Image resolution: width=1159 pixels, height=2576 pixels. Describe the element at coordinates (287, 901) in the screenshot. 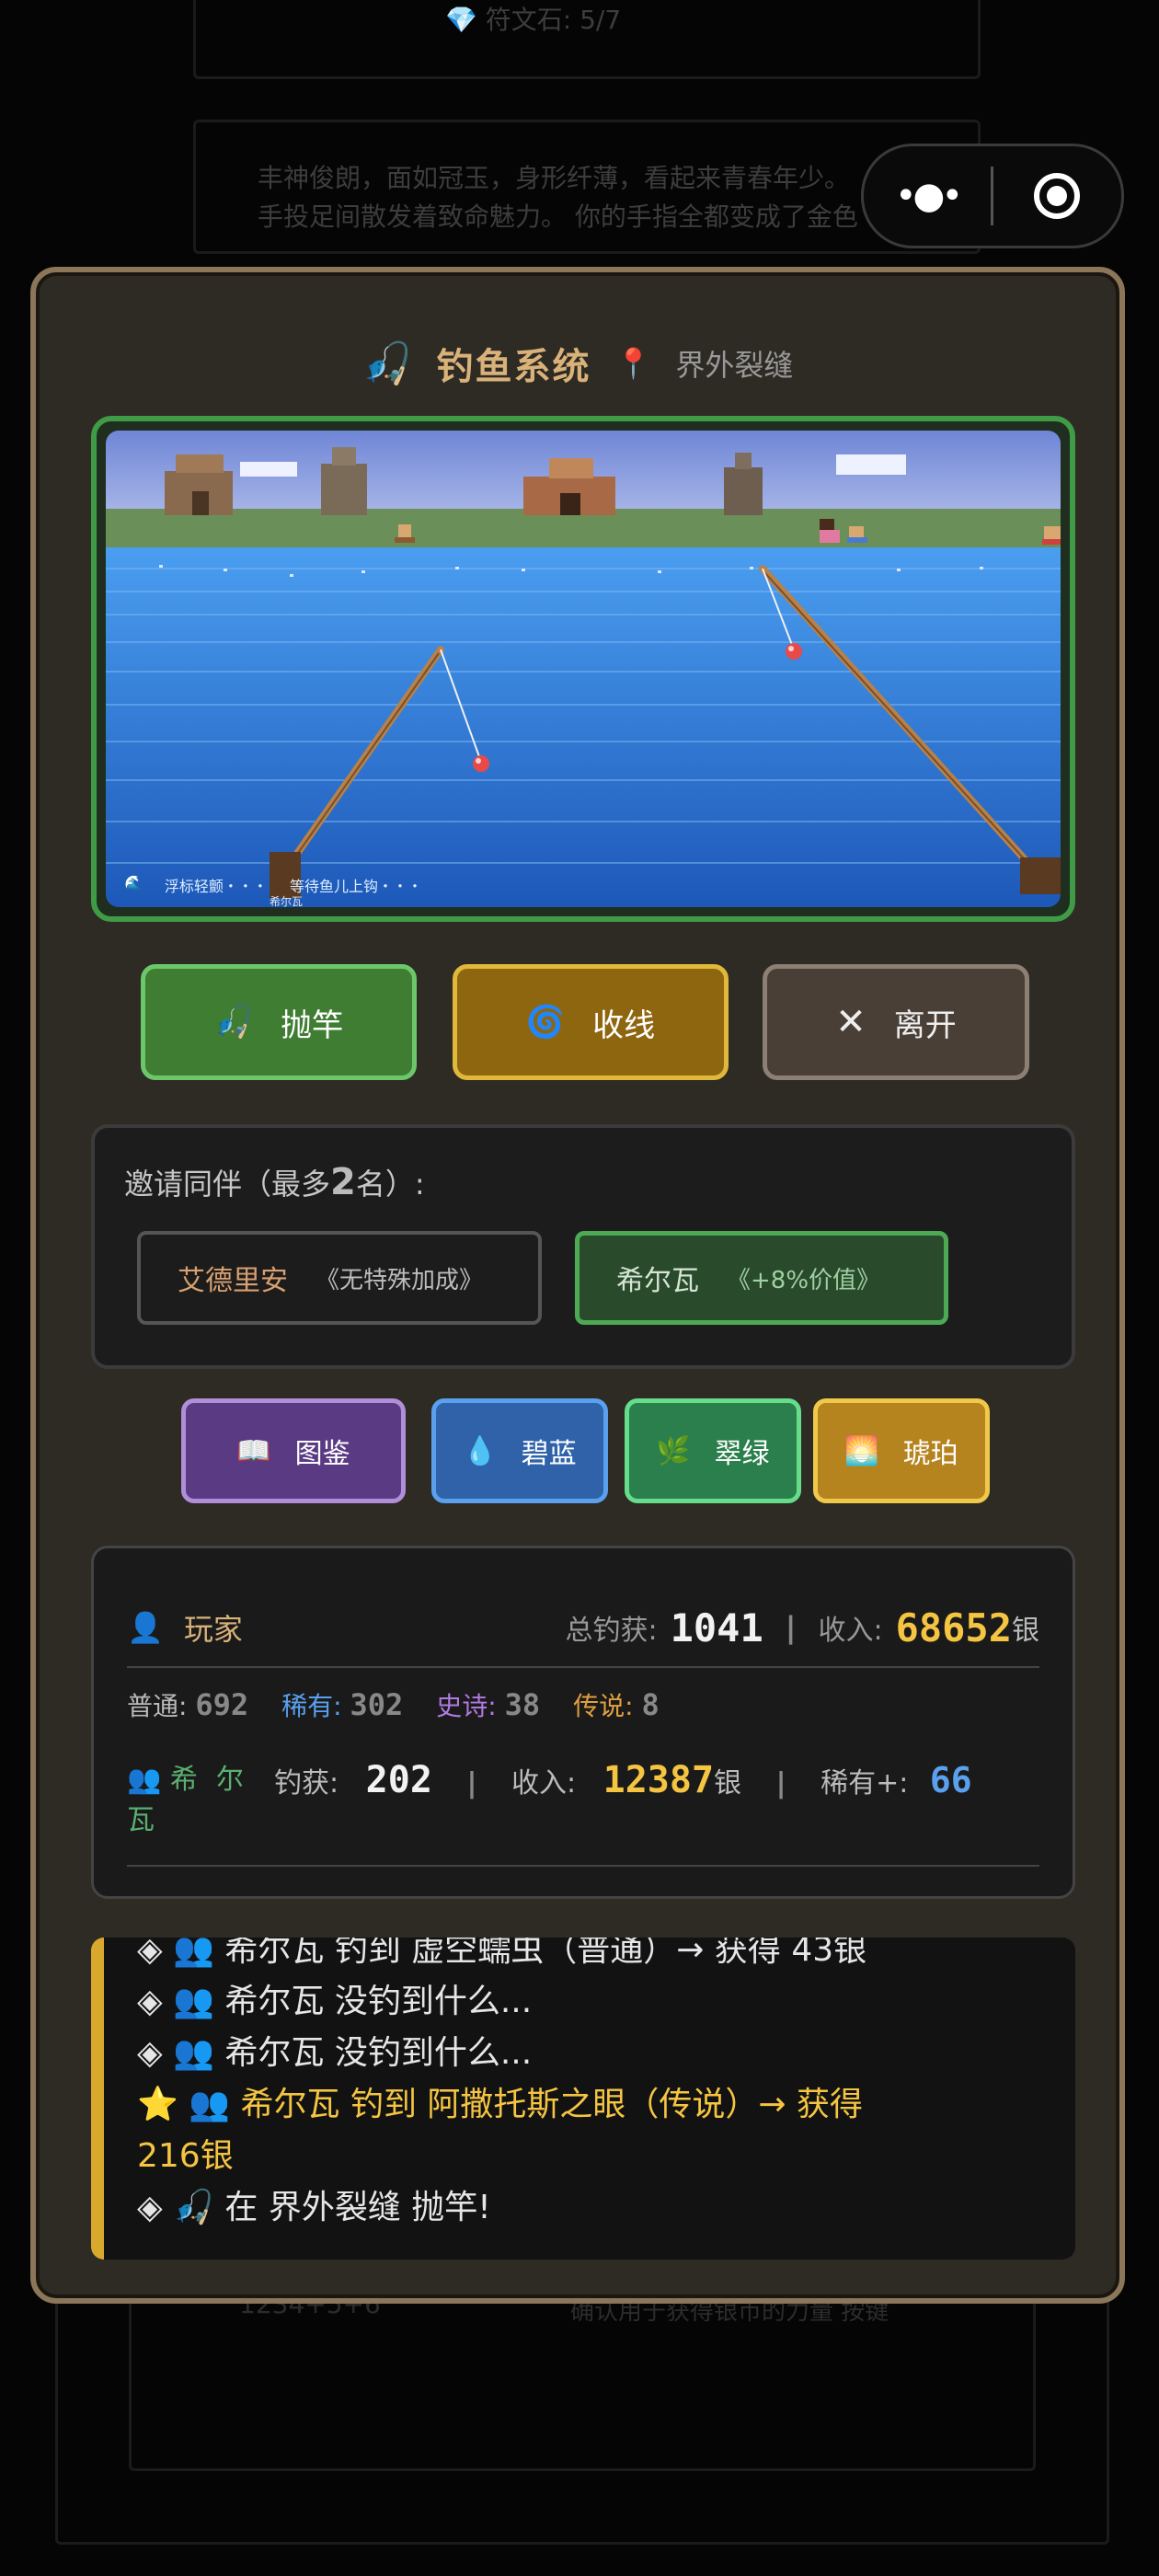

I see `rod-owner-tag: 希尔瓦` at that location.